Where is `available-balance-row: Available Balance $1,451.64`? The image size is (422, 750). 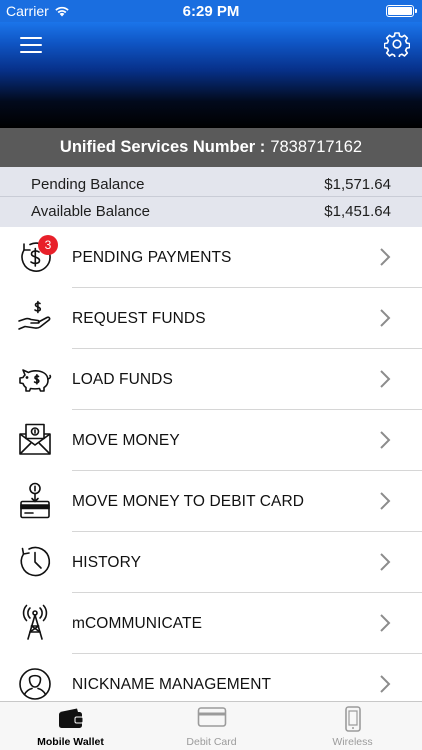 available-balance-row: Available Balance $1,451.64 is located at coordinates (211, 211).